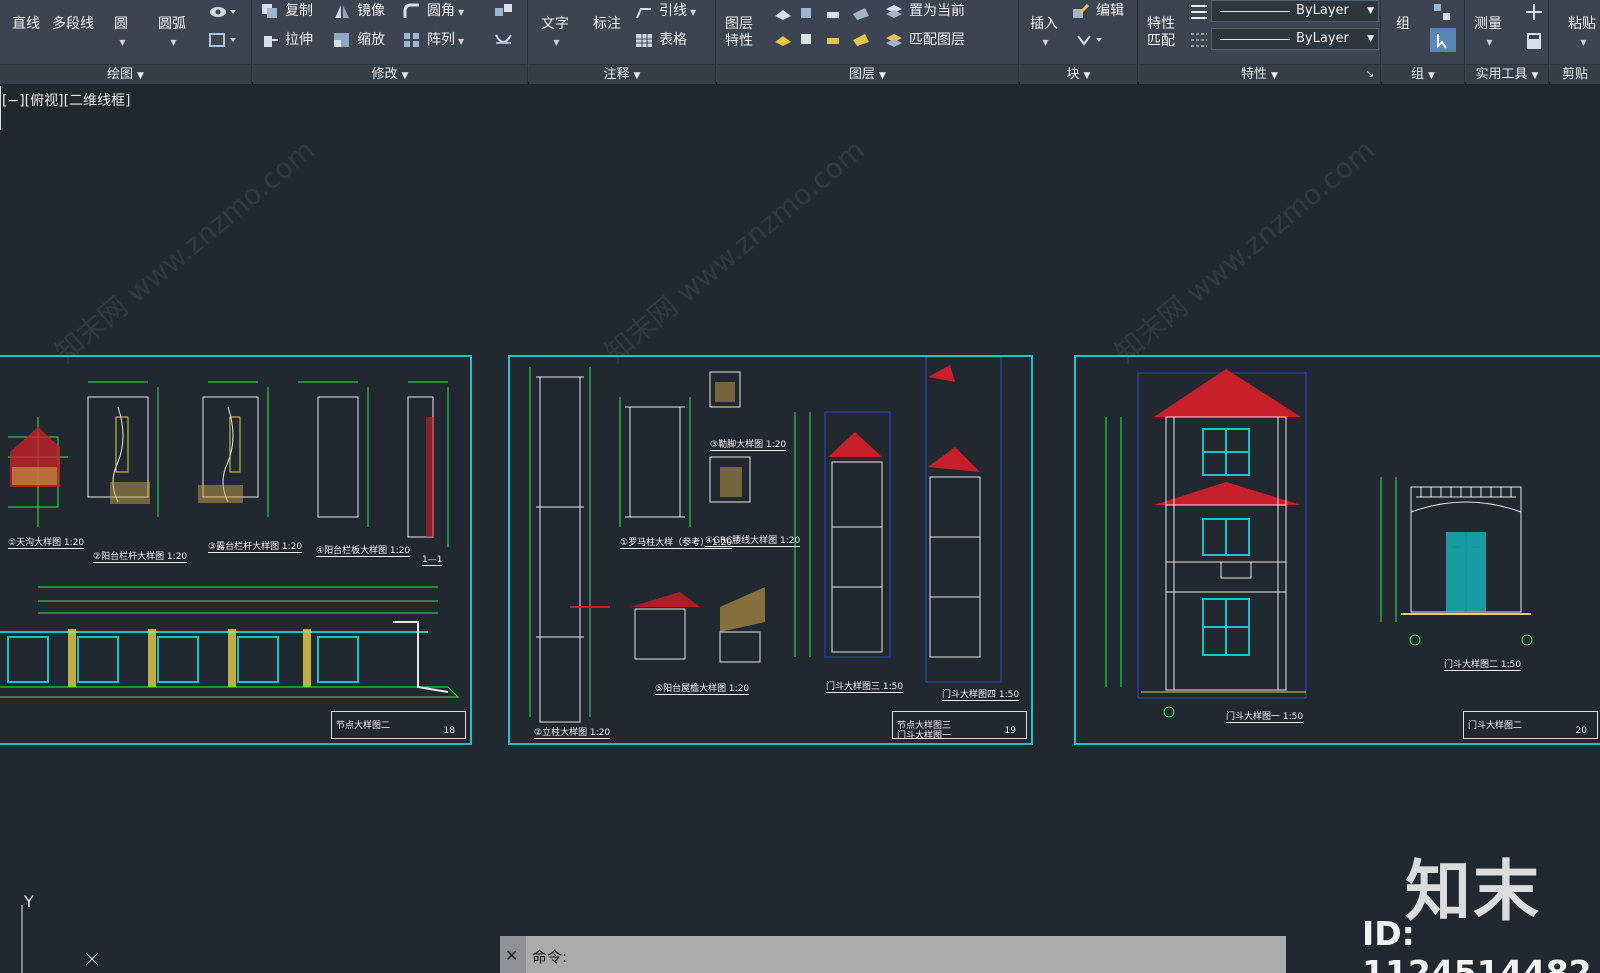 This screenshot has width=1600, height=973. What do you see at coordinates (622, 74) in the screenshot?
I see `annotation-panel-label: 注释 ▼` at bounding box center [622, 74].